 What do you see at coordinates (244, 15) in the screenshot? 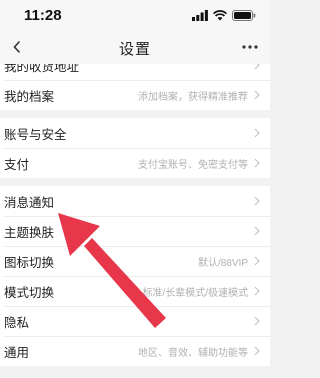
I see `battery-icon` at bounding box center [244, 15].